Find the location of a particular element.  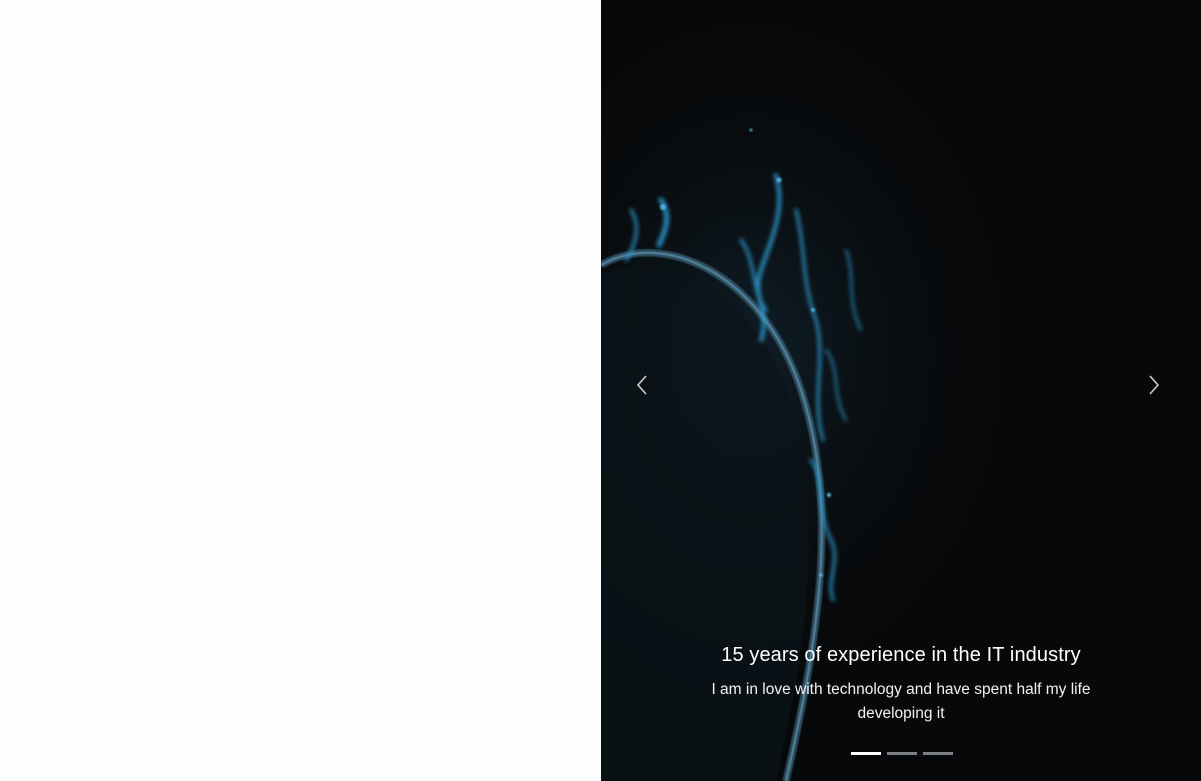

chevron-right-icon is located at coordinates (1154, 385).